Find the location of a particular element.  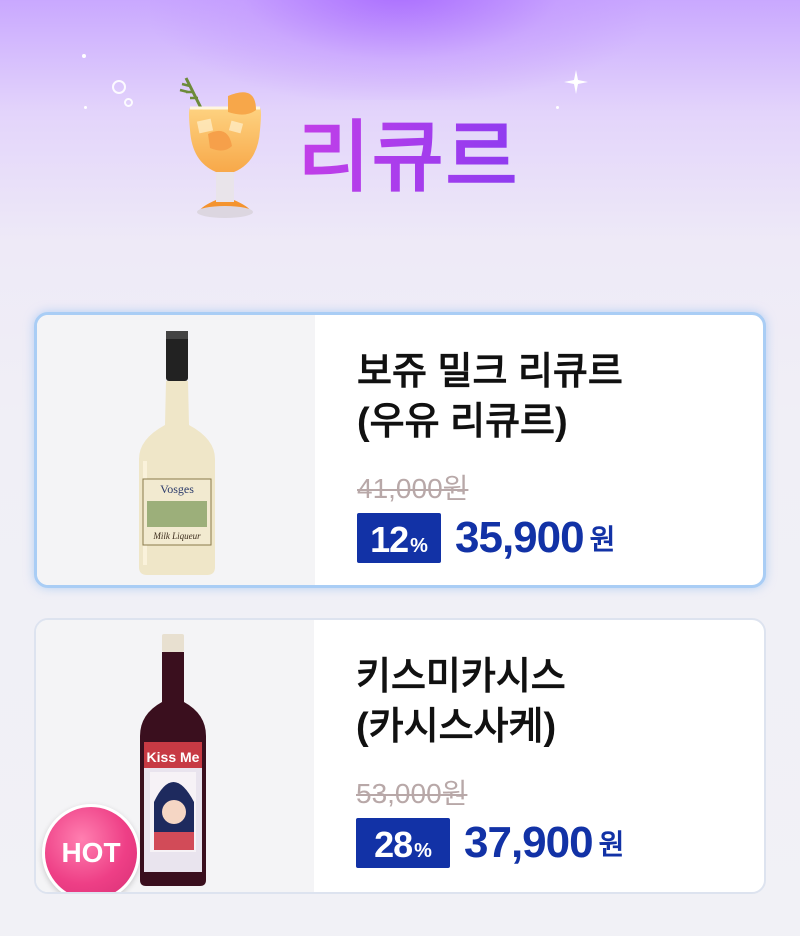

discount-value: 12 is located at coordinates (389, 539).